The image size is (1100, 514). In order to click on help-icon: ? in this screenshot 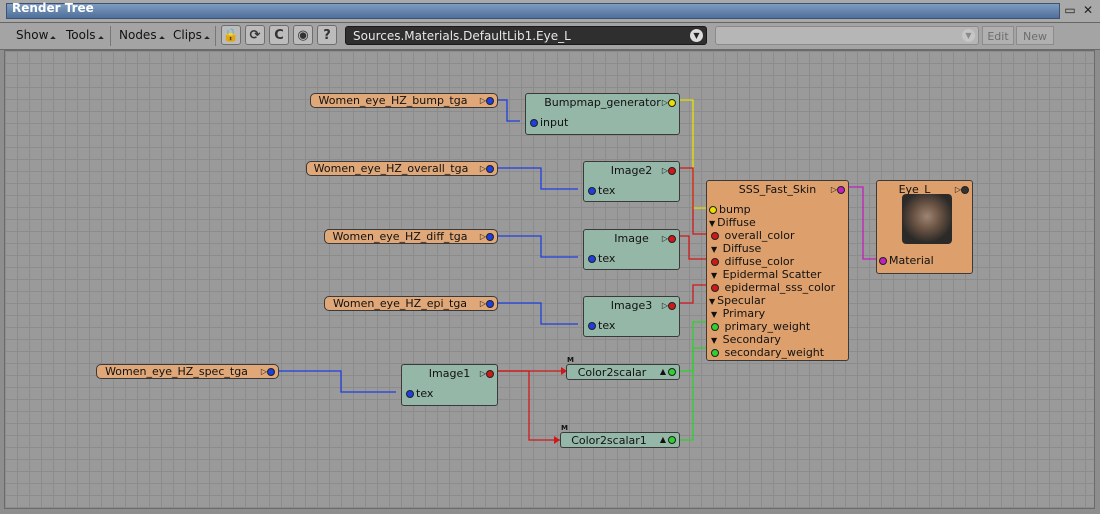, I will do `click(327, 35)`.